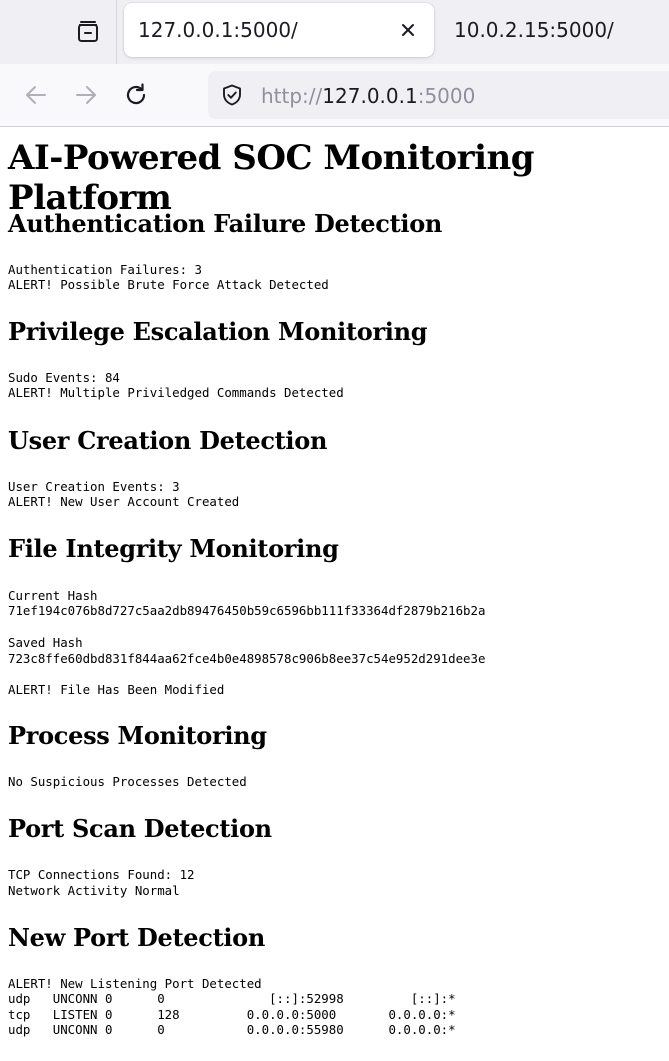 The image size is (669, 1061). What do you see at coordinates (168, 440) in the screenshot?
I see `section-heading-user-creation: User Creation Detection` at bounding box center [168, 440].